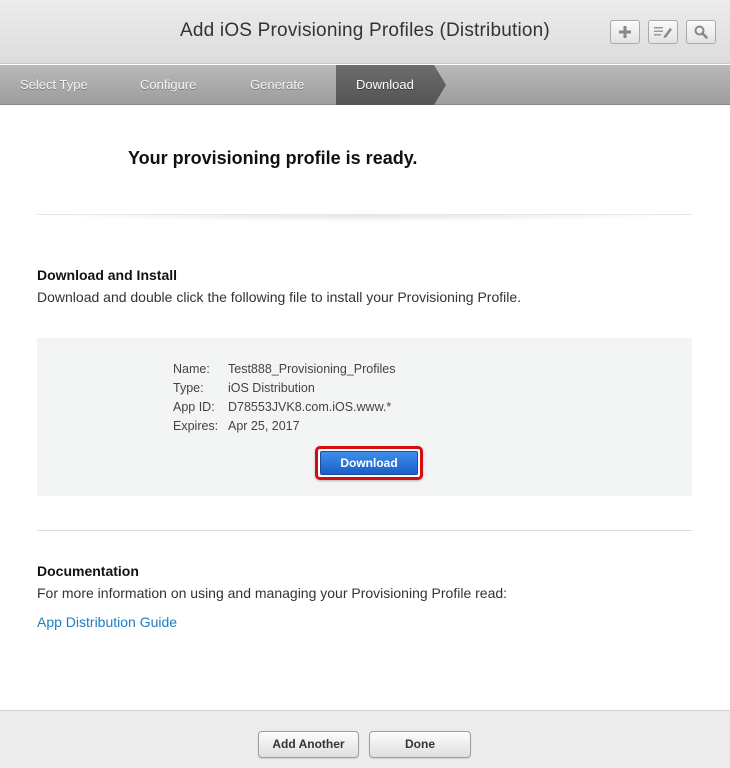 The height and width of the screenshot is (768, 730). I want to click on header-toolbar, so click(663, 32).